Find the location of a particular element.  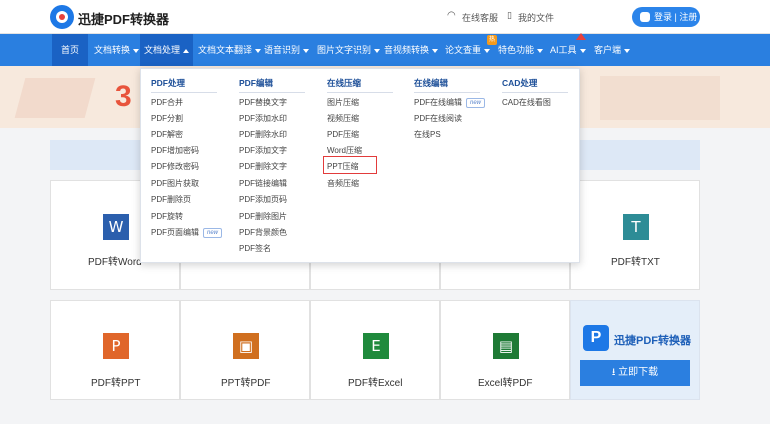

ppt-pdf-icon: ▣ is located at coordinates (246, 346).